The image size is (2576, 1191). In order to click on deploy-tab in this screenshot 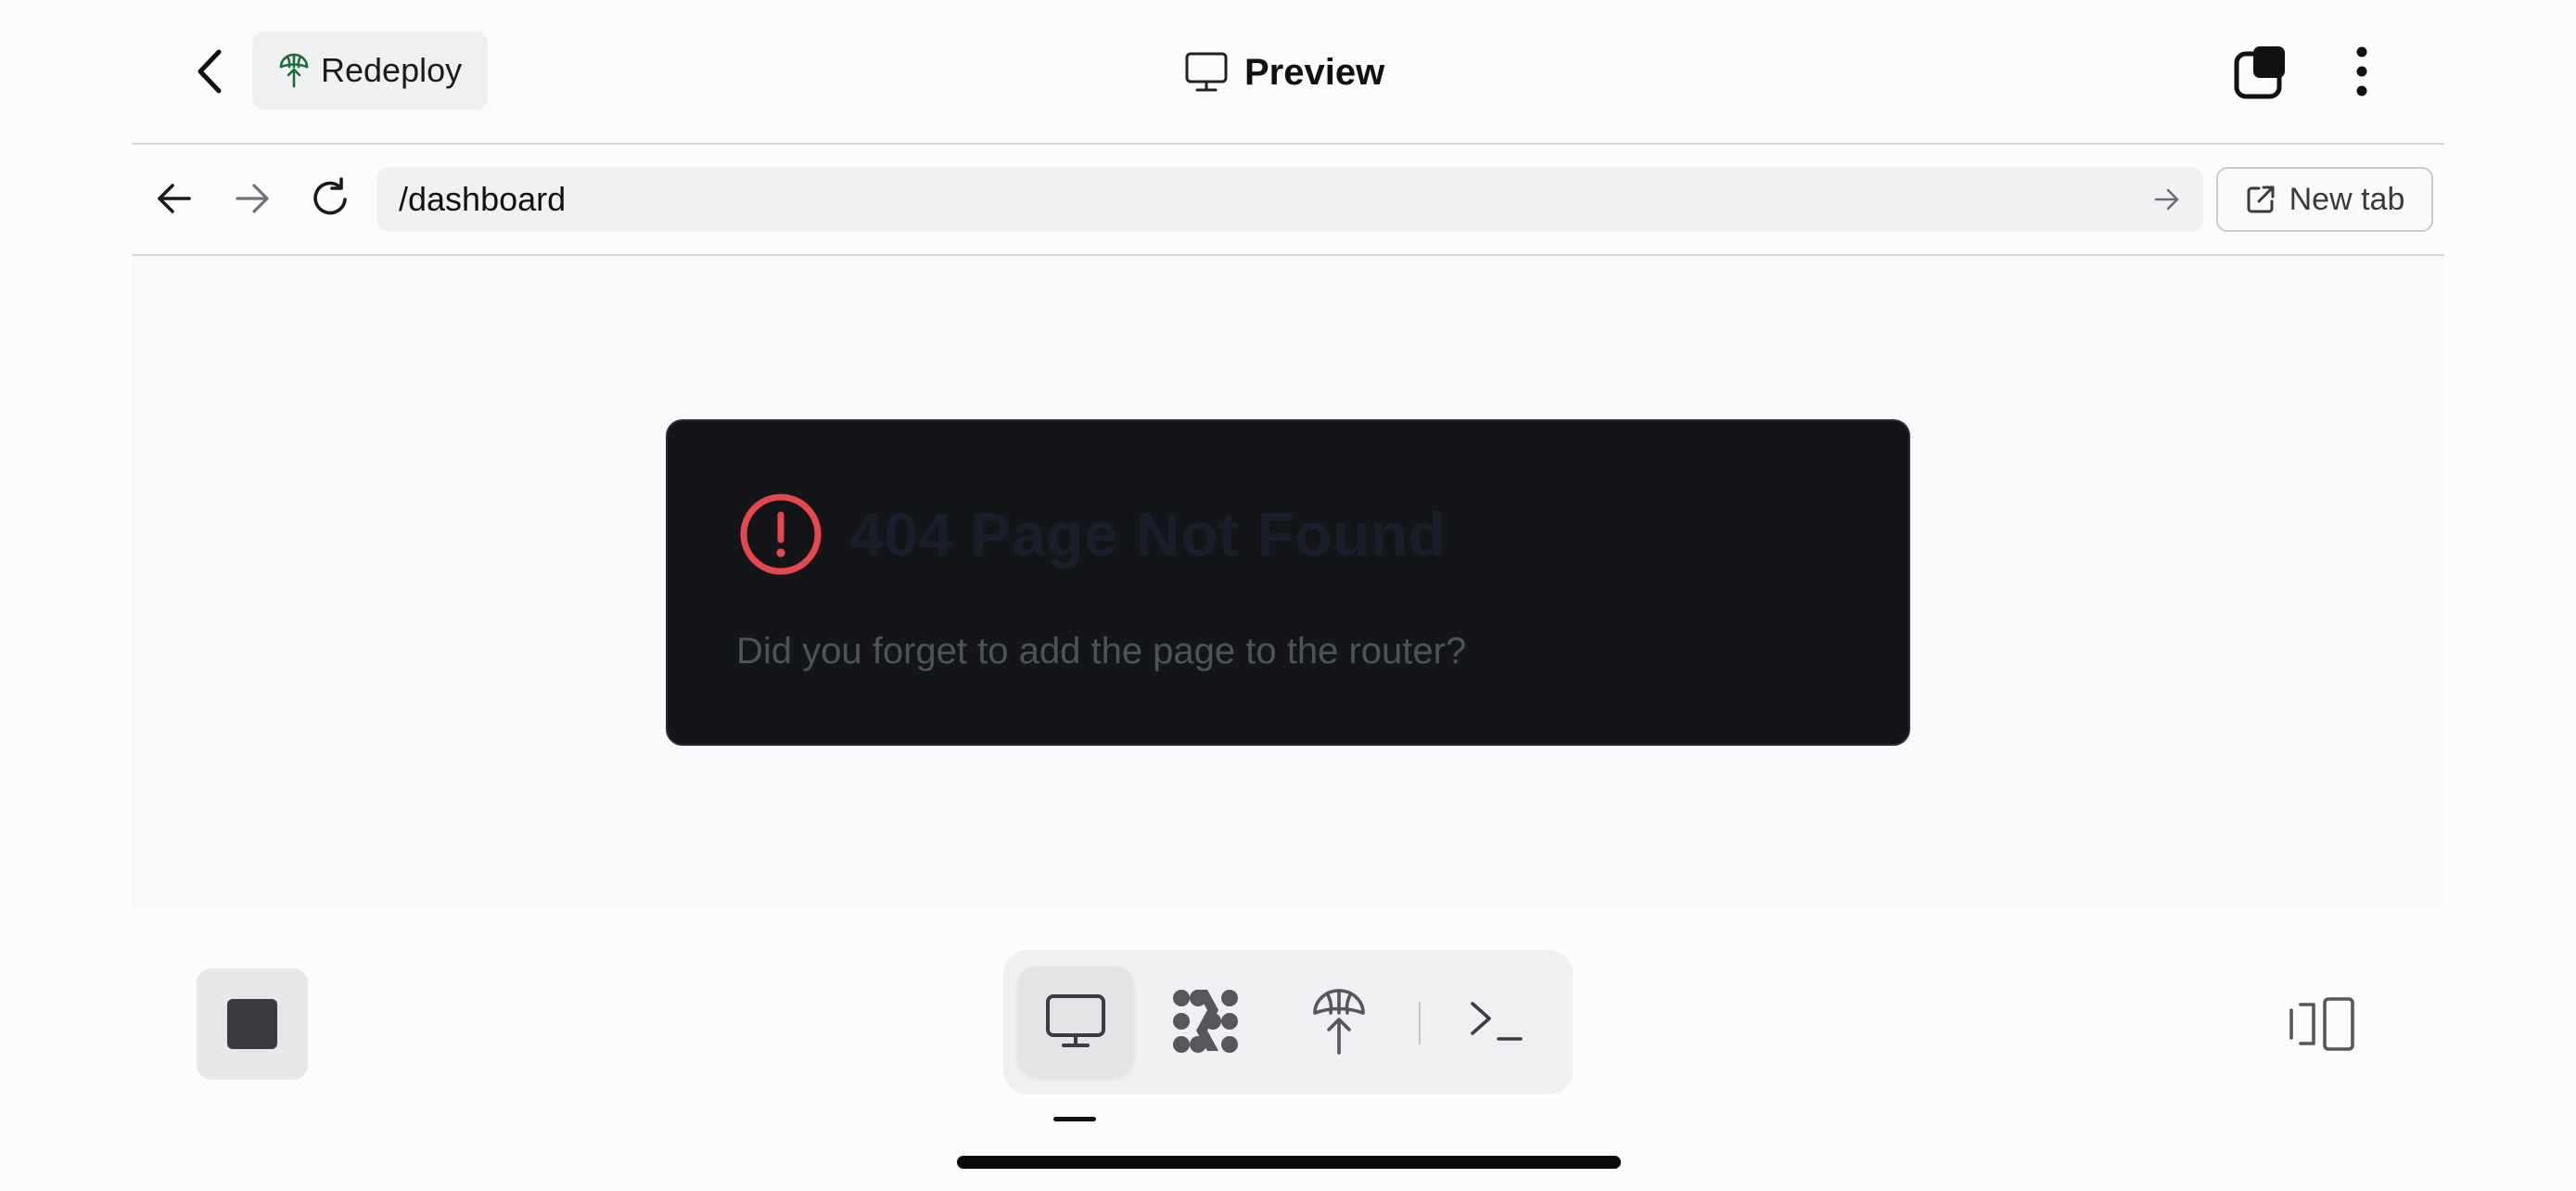, I will do `click(1339, 1022)`.